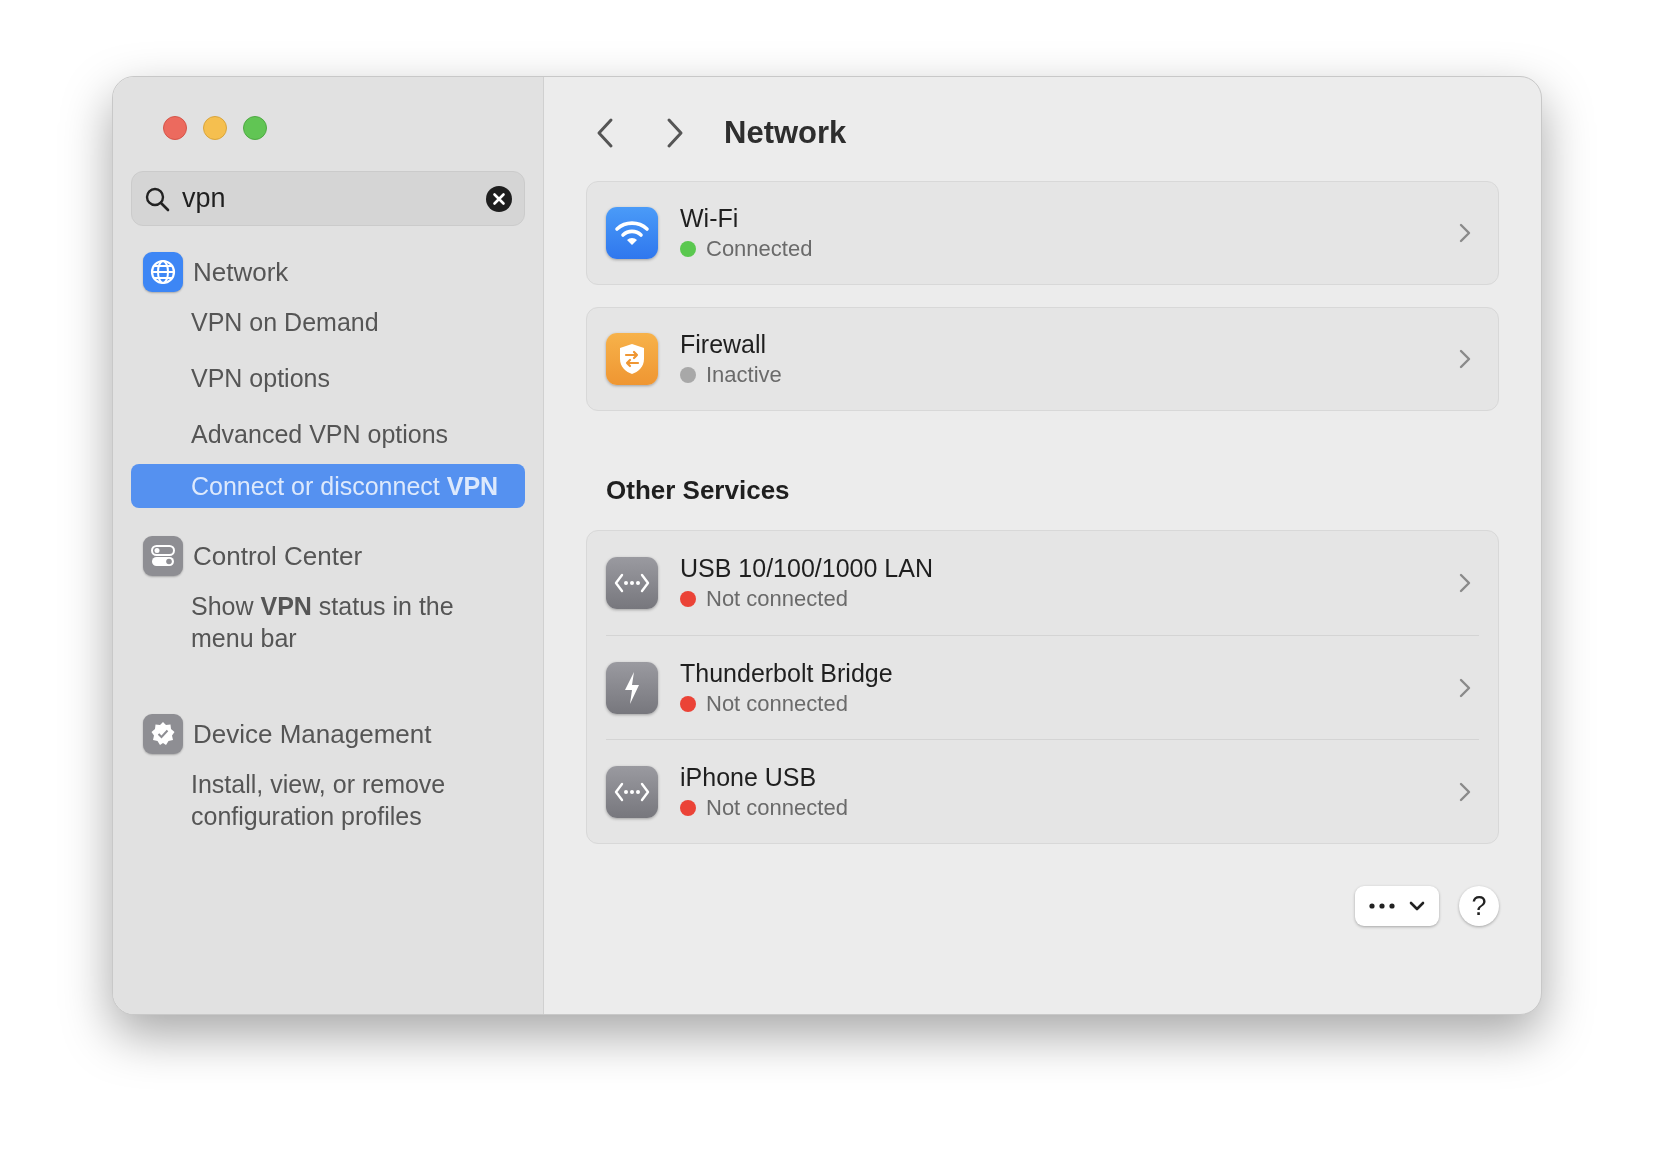 The width and height of the screenshot is (1654, 1164). I want to click on search-result-item: Install, view, or remove configuration profiles, so click(328, 800).